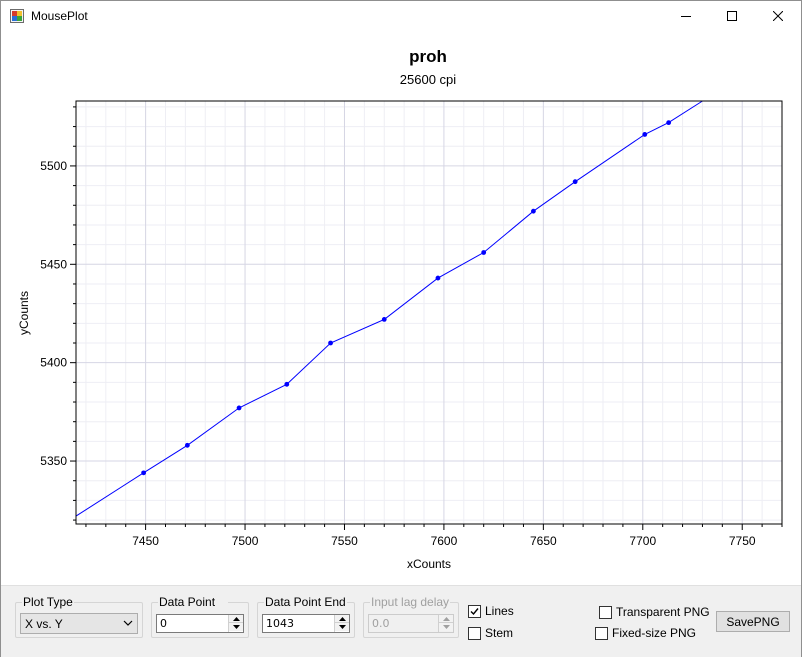 The width and height of the screenshot is (802, 657). What do you see at coordinates (429, 564) in the screenshot?
I see `x-axis-label: xCounts` at bounding box center [429, 564].